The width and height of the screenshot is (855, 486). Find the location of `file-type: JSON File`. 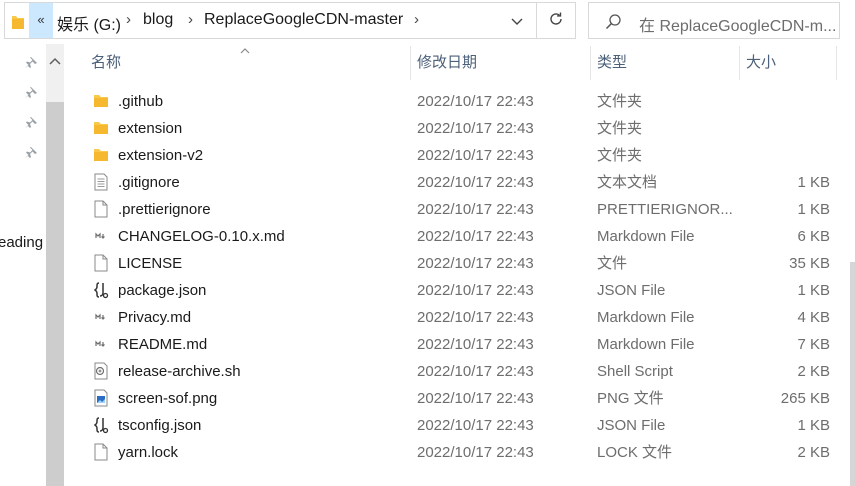

file-type: JSON File is located at coordinates (631, 425).